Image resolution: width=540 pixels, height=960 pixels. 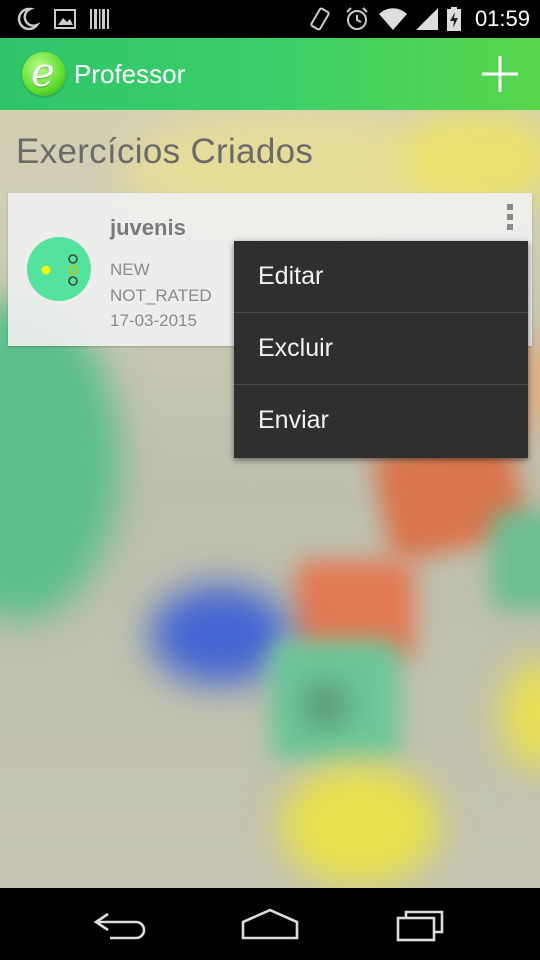 I want to click on status-bar: 01:59, so click(x=270, y=19).